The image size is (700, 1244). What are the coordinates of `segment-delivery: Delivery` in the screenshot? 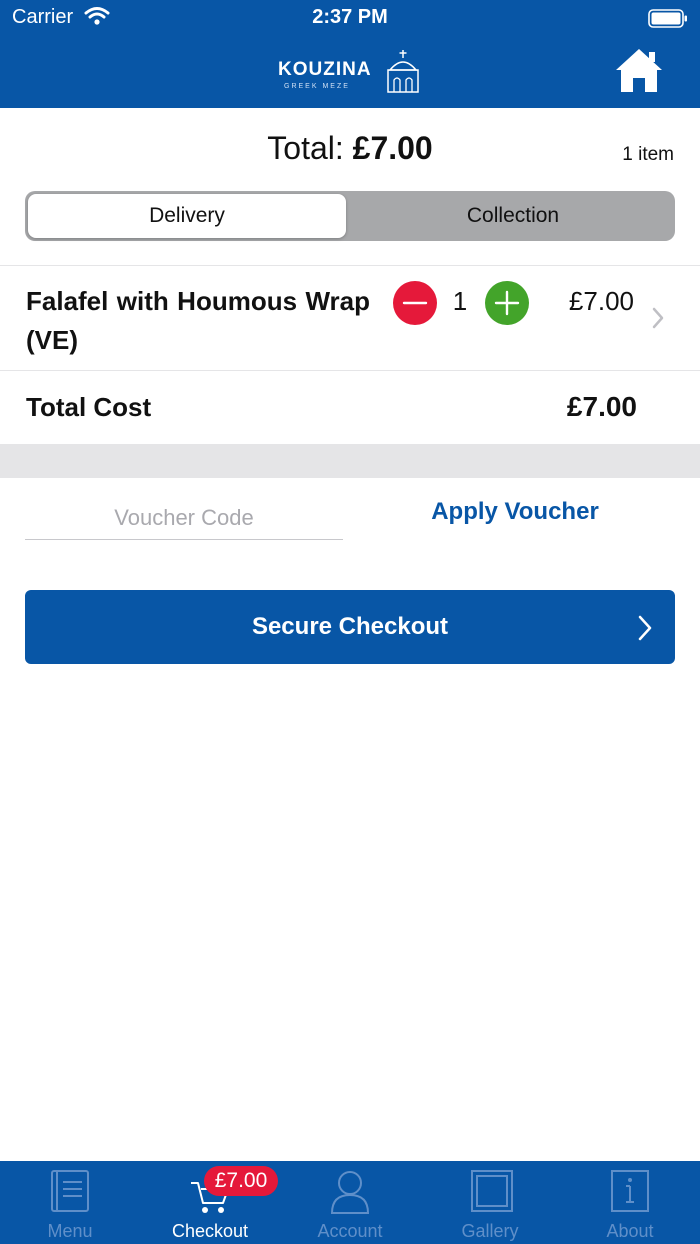 It's located at (187, 216).